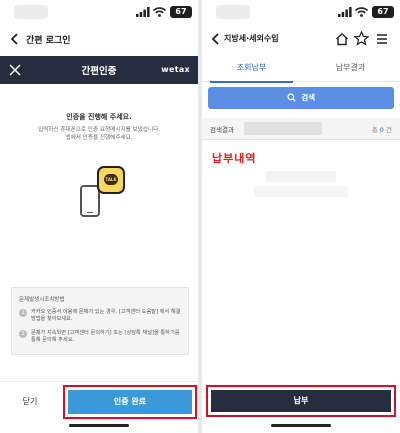 The image size is (400, 433). What do you see at coordinates (30, 401) in the screenshot?
I see `close-button: 닫기` at bounding box center [30, 401].